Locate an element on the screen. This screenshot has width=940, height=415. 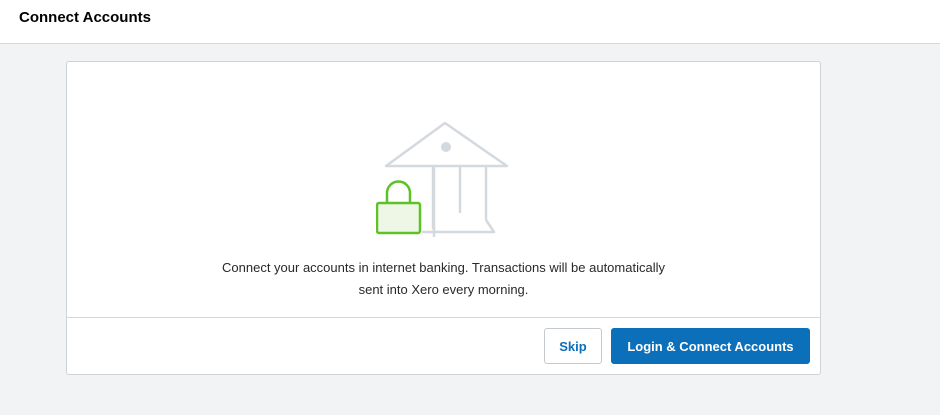
description-line-2: sent into Xero every morning. is located at coordinates (443, 289).